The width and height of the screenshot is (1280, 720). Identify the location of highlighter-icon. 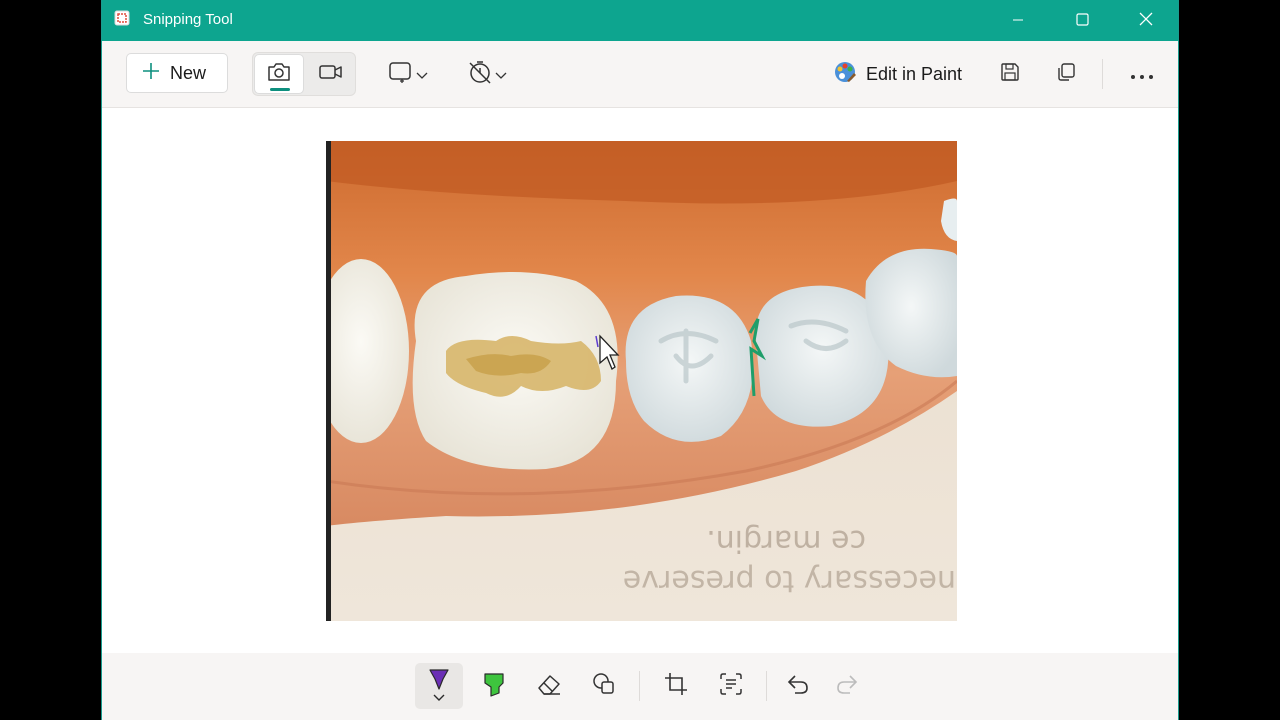
(494, 686).